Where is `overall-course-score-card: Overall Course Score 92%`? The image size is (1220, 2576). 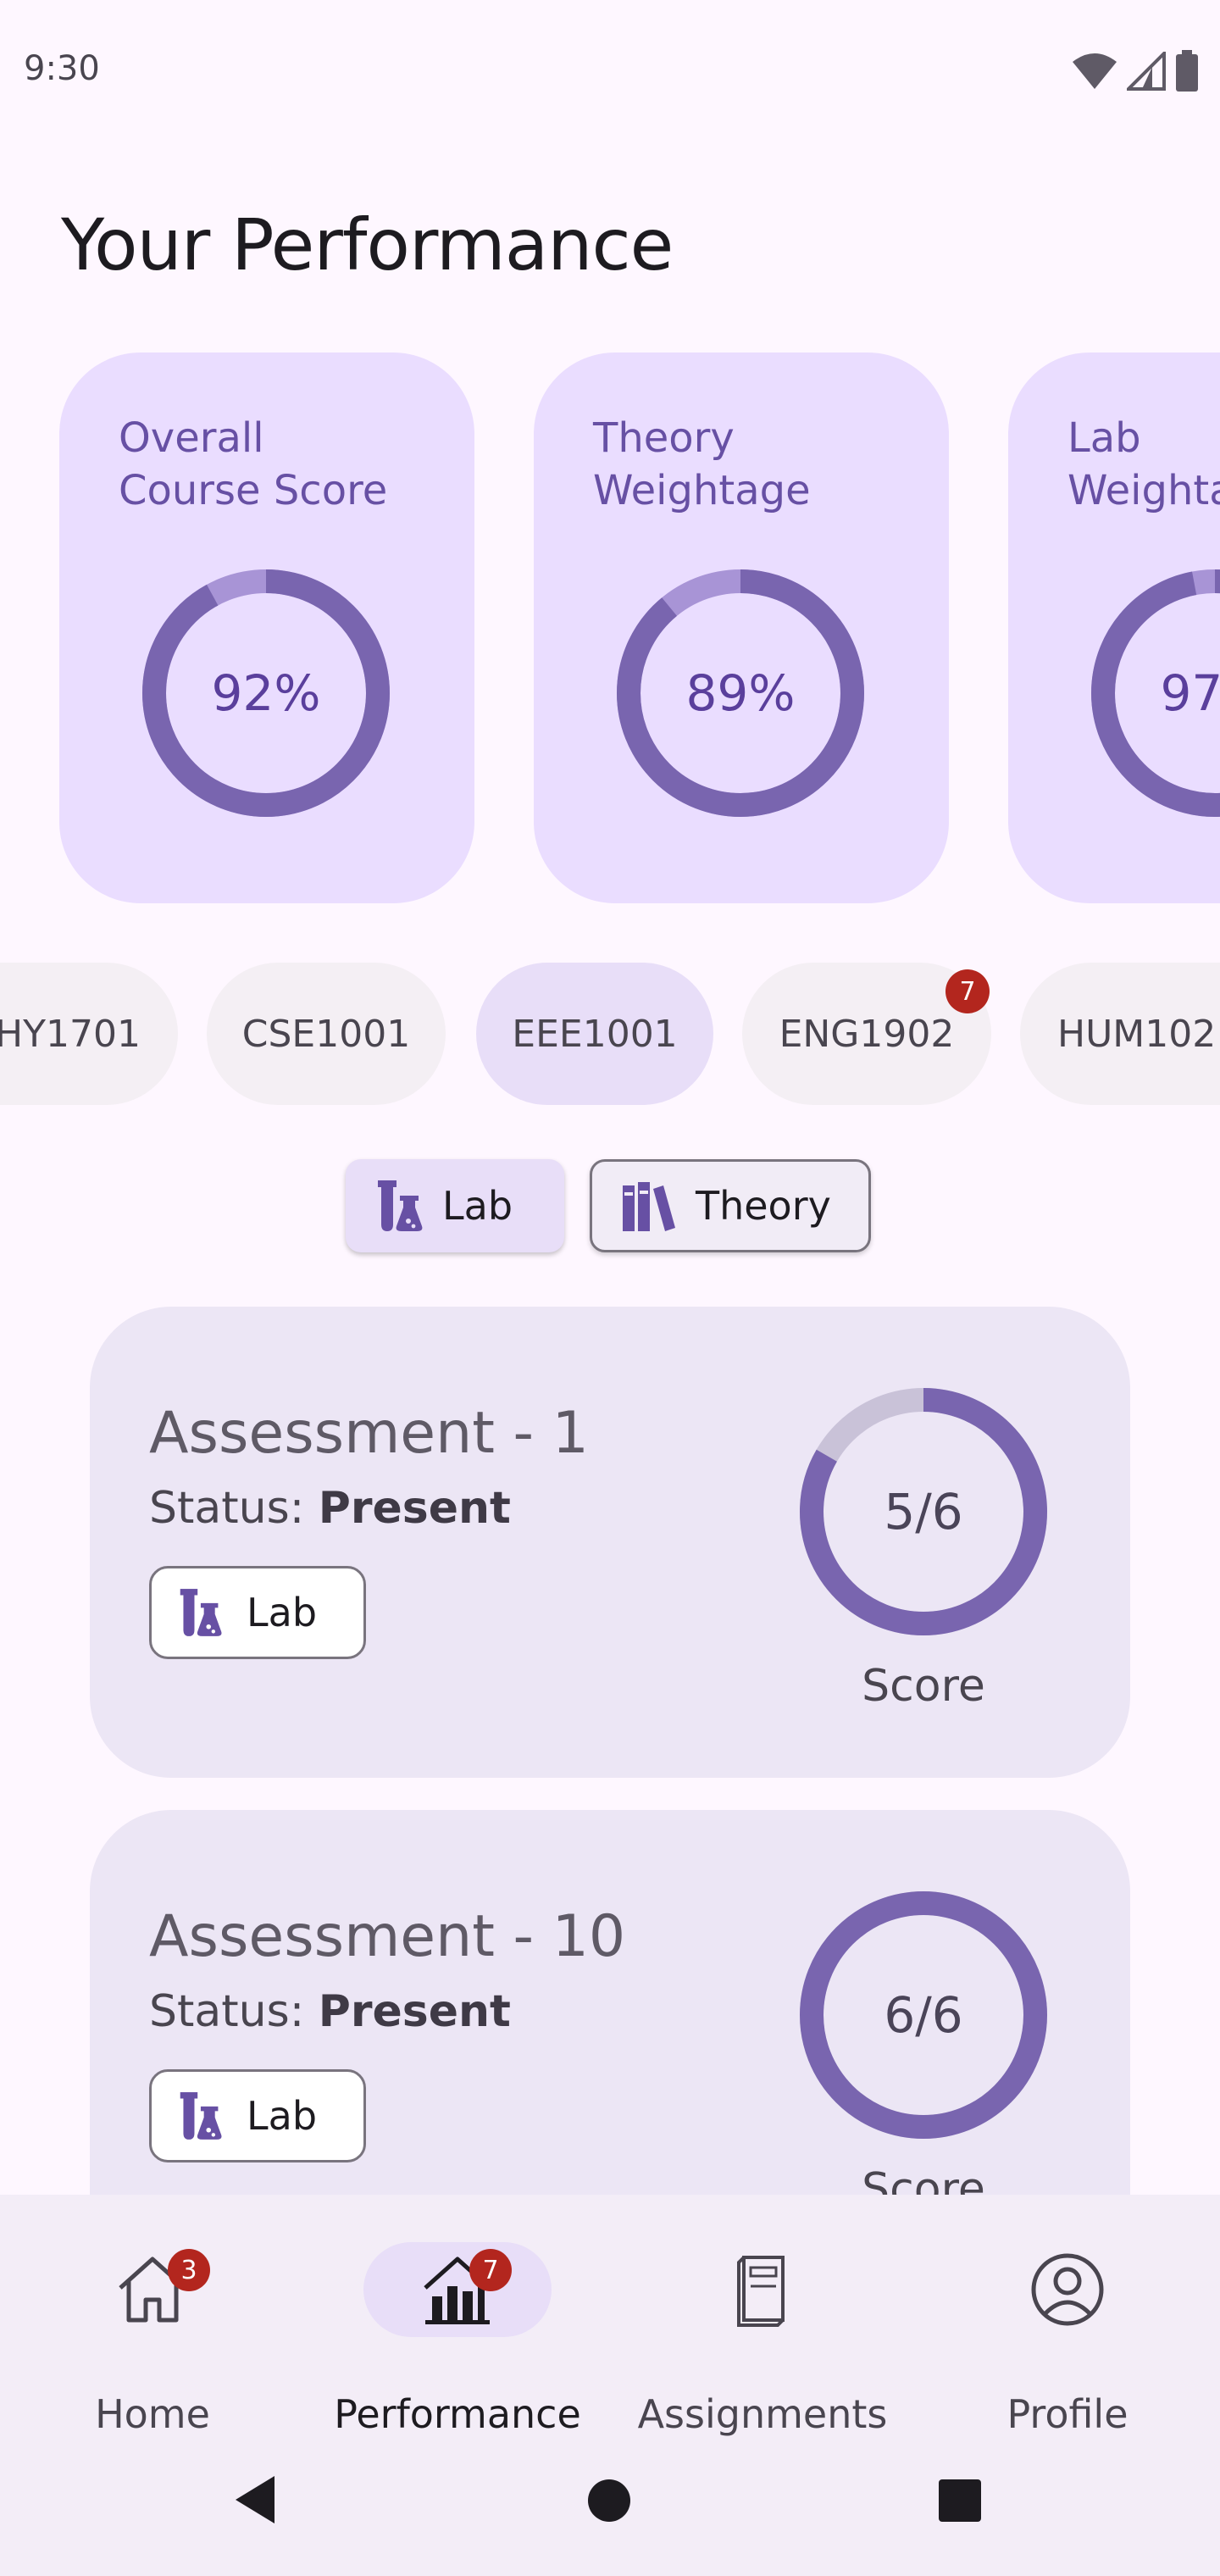
overall-course-score-card: Overall Course Score 92% is located at coordinates (266, 628).